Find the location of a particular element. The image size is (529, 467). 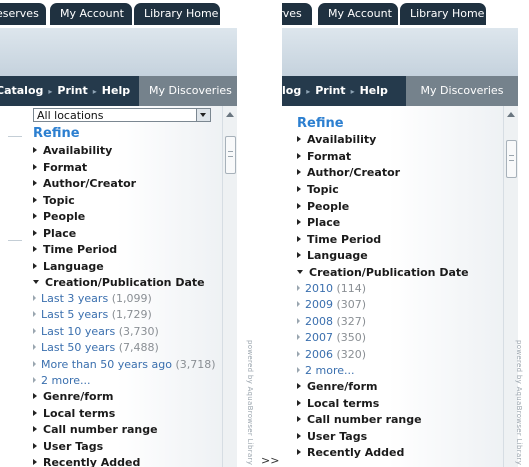

option-label: 2010 is located at coordinates (319, 288).